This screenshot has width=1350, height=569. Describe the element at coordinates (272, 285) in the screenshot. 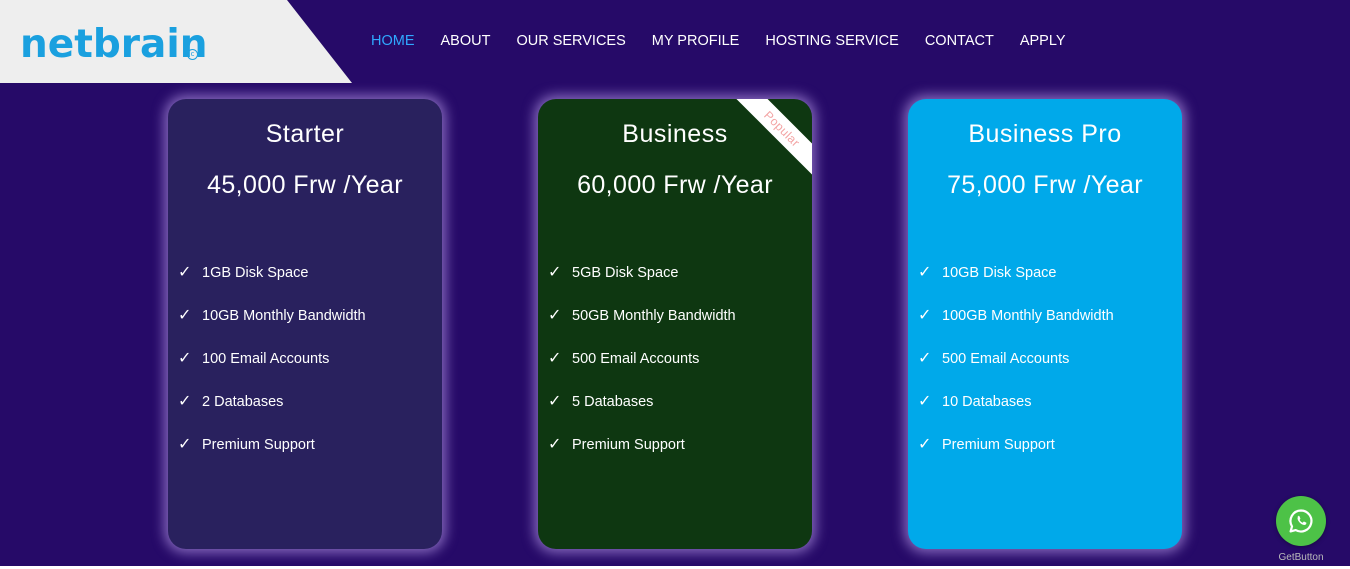

I see `feature-item: ✓ 1GB Disk Space` at that location.